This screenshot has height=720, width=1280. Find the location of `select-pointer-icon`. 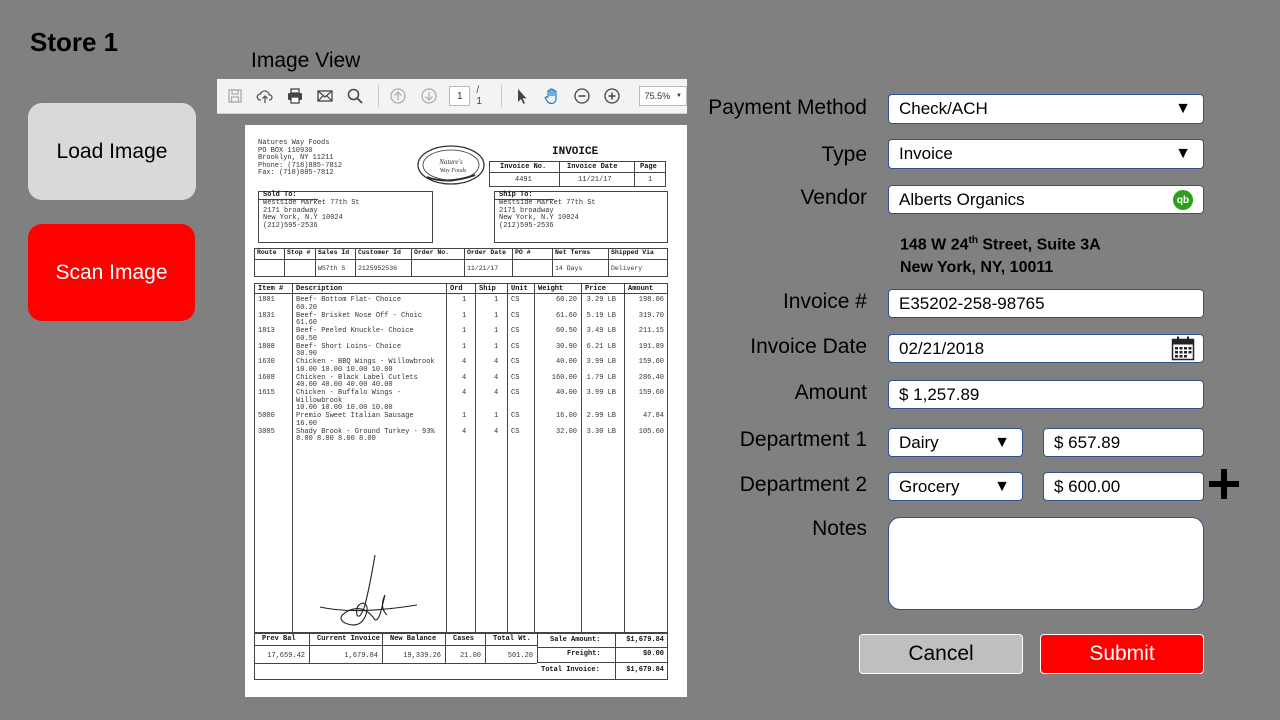

select-pointer-icon is located at coordinates (521, 96).